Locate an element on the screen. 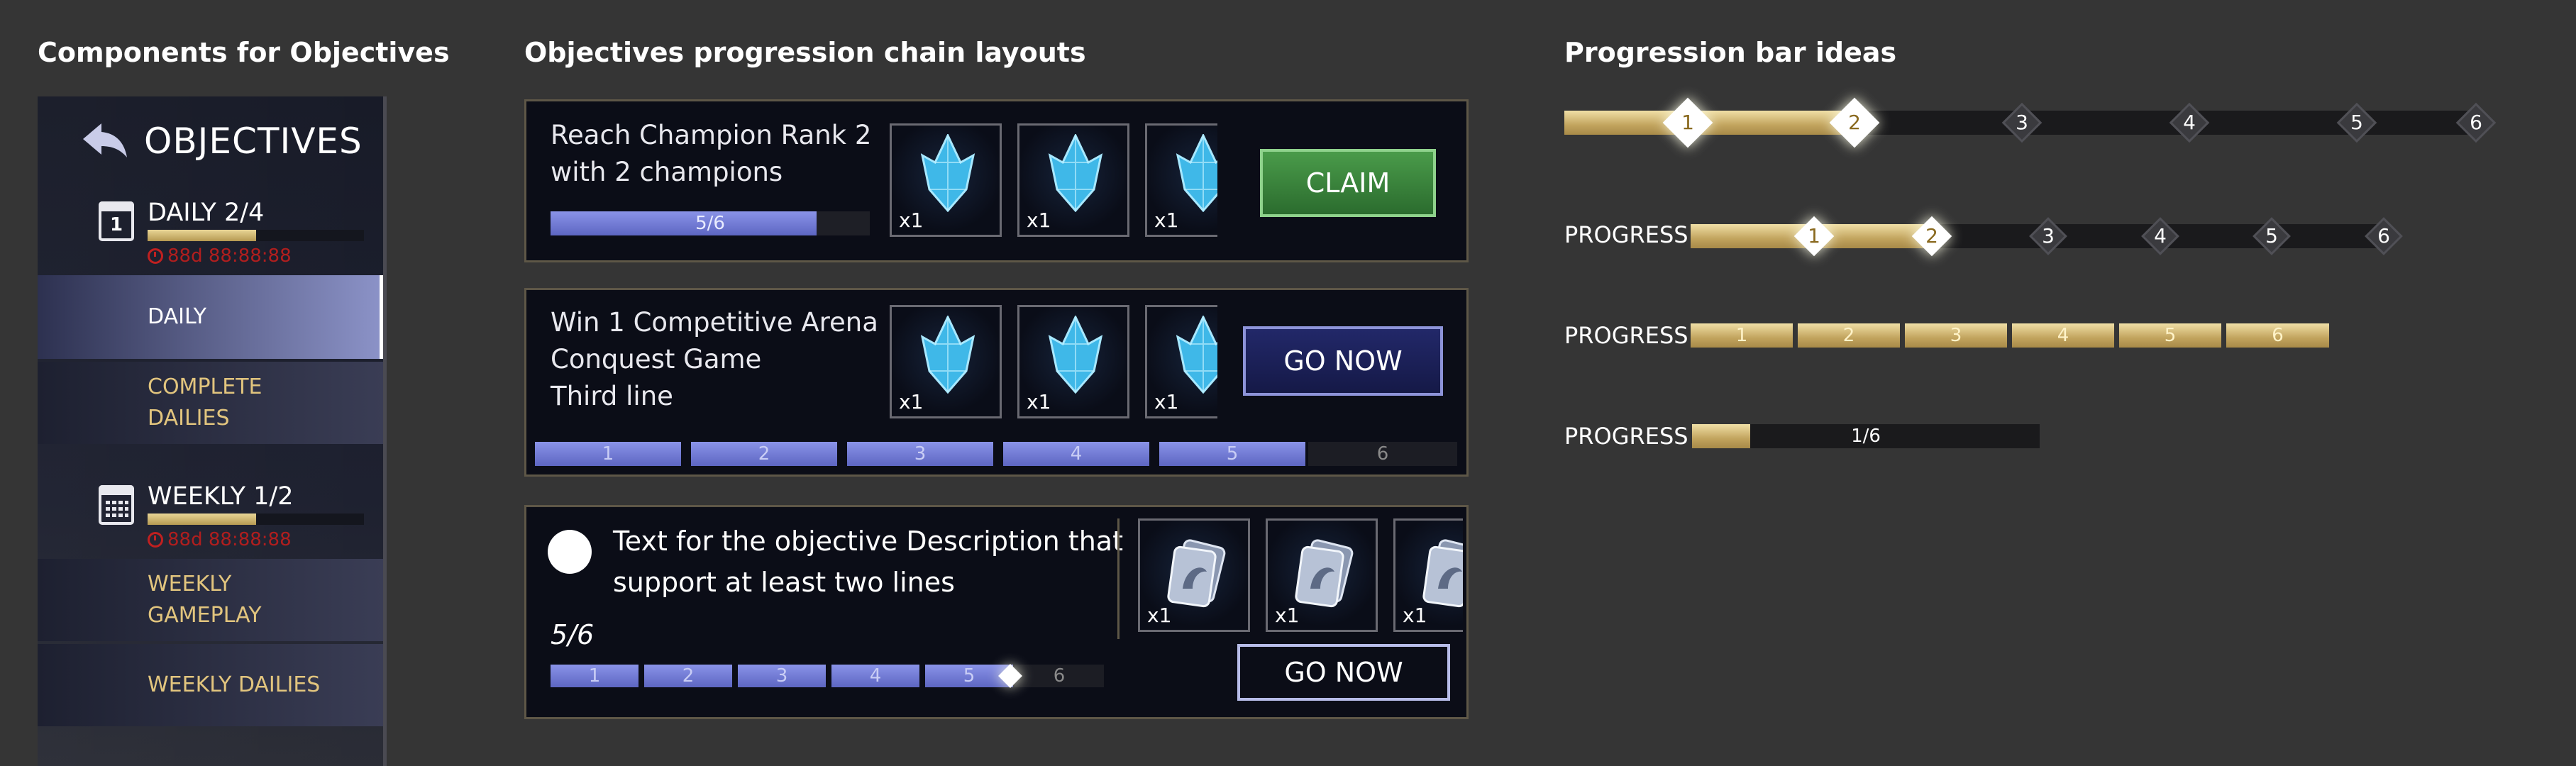 This screenshot has height=766, width=2576. objective-text-line2: with 2 champions is located at coordinates (667, 172).